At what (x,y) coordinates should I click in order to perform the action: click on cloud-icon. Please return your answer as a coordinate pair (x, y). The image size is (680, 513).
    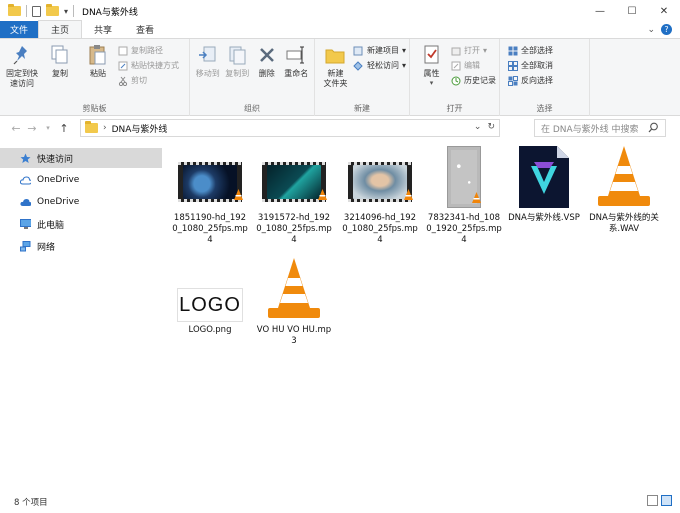
    Looking at the image, I should click on (25, 202).